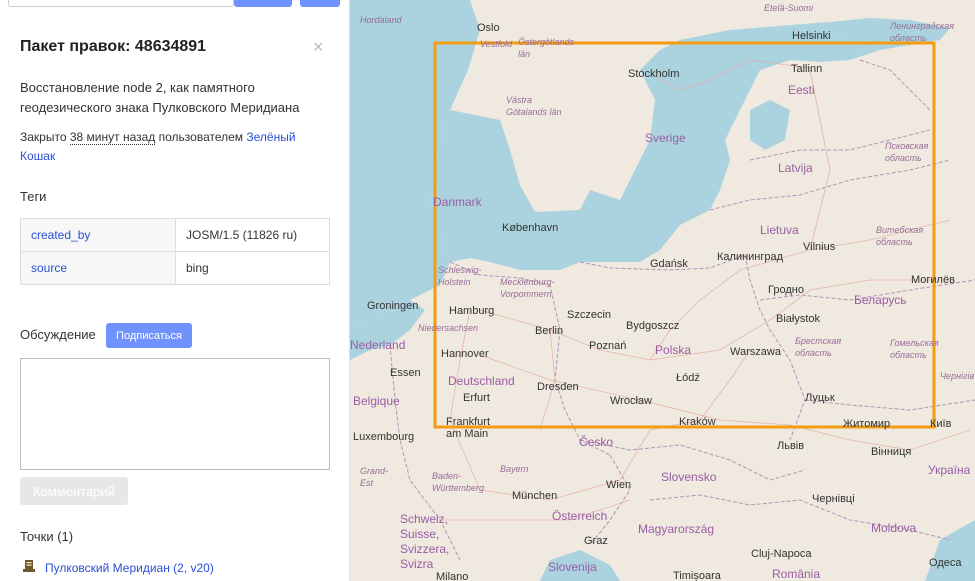  I want to click on map-label-city: Graz, so click(596, 541).